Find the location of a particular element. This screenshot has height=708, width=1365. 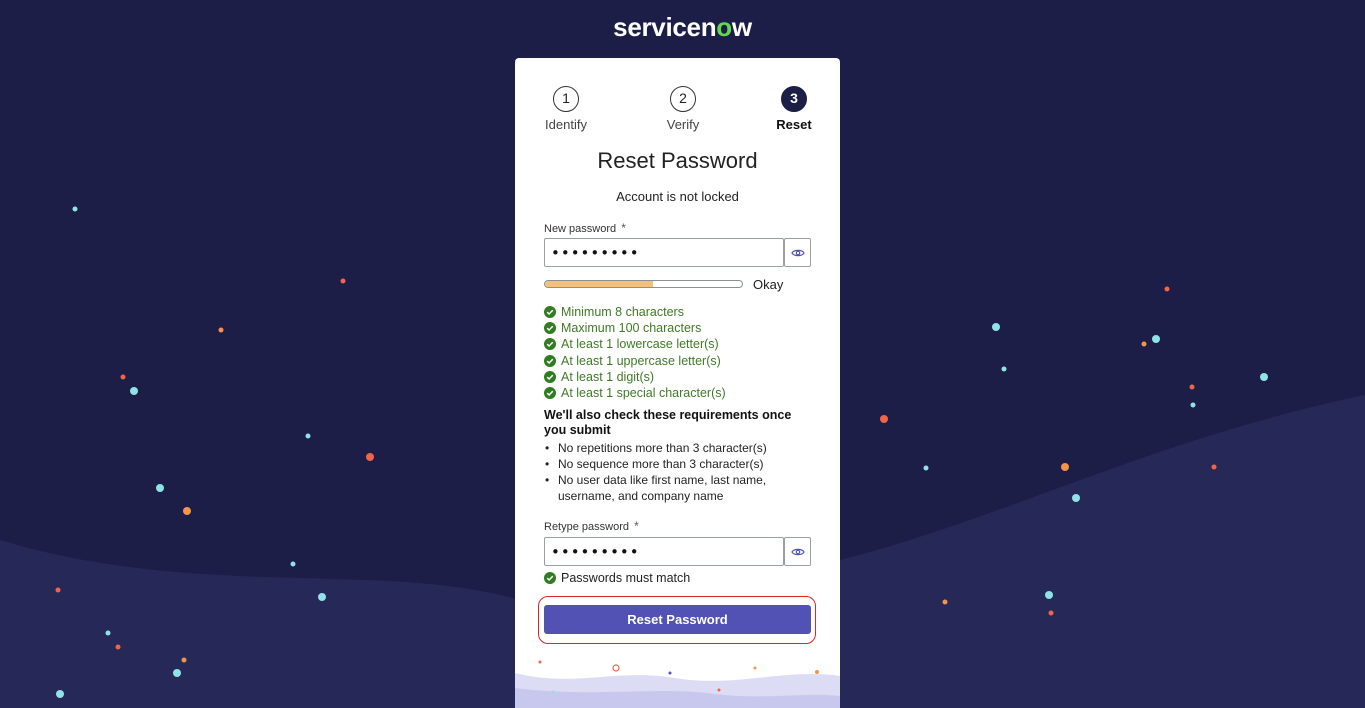

new-password-label-text: New password is located at coordinates (580, 229).